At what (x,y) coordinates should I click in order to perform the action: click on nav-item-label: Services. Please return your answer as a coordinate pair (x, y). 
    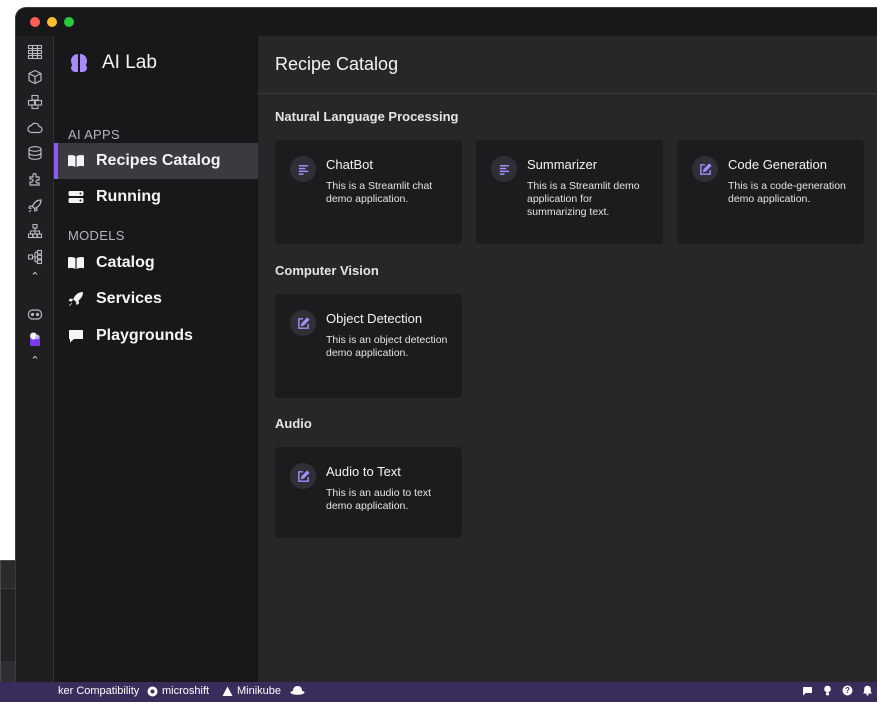
    Looking at the image, I should click on (129, 298).